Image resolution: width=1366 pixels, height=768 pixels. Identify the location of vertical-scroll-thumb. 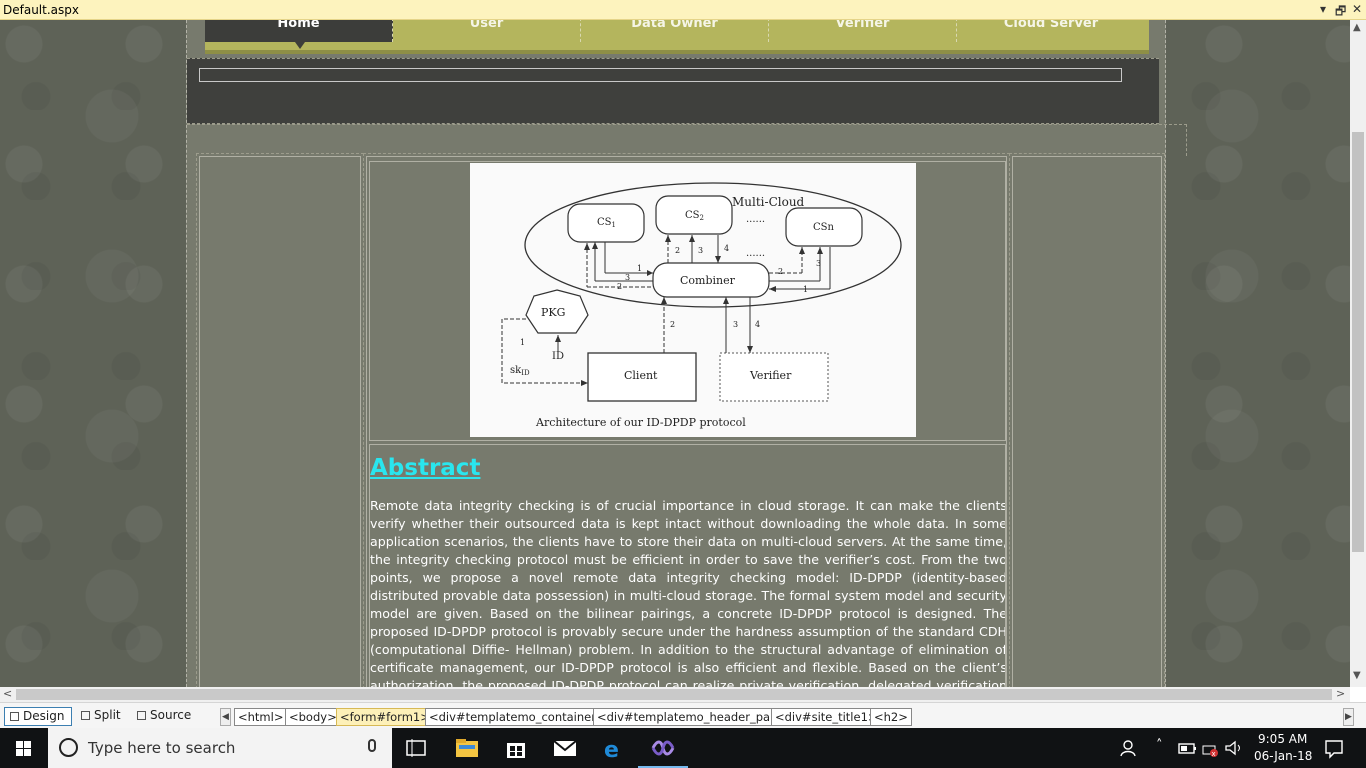
(1358, 342).